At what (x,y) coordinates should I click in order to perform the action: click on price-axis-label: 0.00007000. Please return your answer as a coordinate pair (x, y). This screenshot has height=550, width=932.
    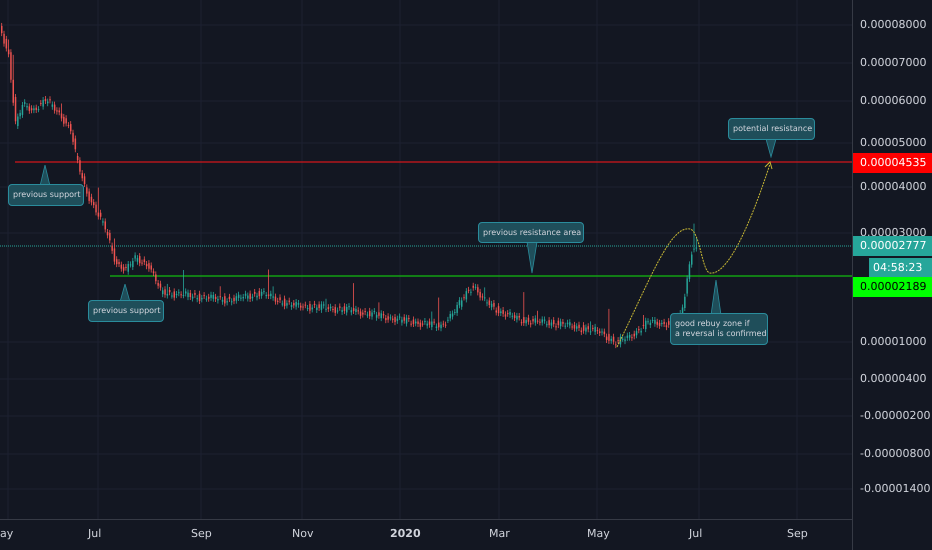
    Looking at the image, I should click on (893, 63).